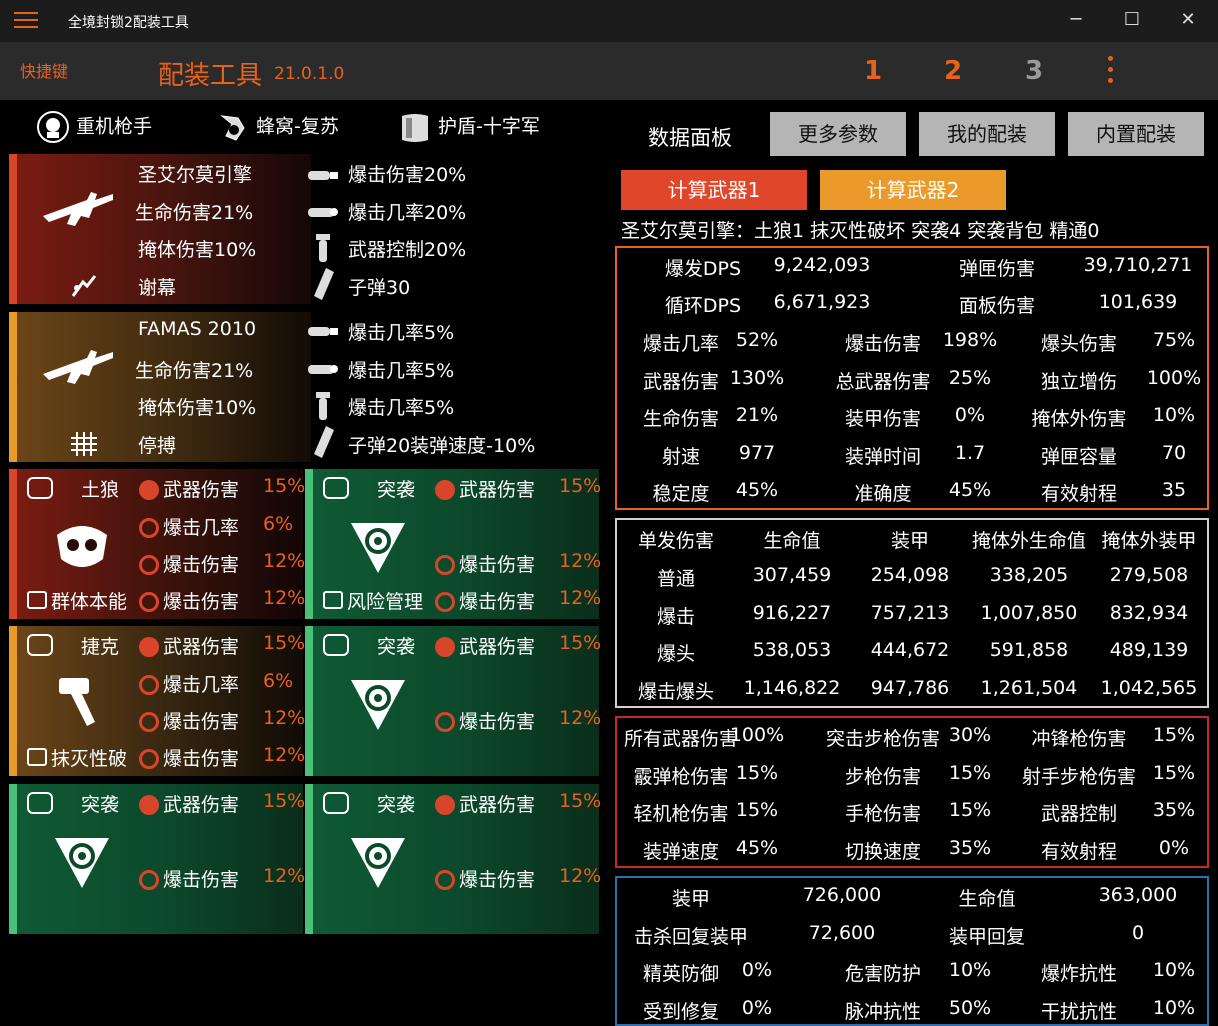 This screenshot has width=1218, height=1026. Describe the element at coordinates (882, 456) in the screenshot. I see `stat-cell: 装弹时间` at that location.